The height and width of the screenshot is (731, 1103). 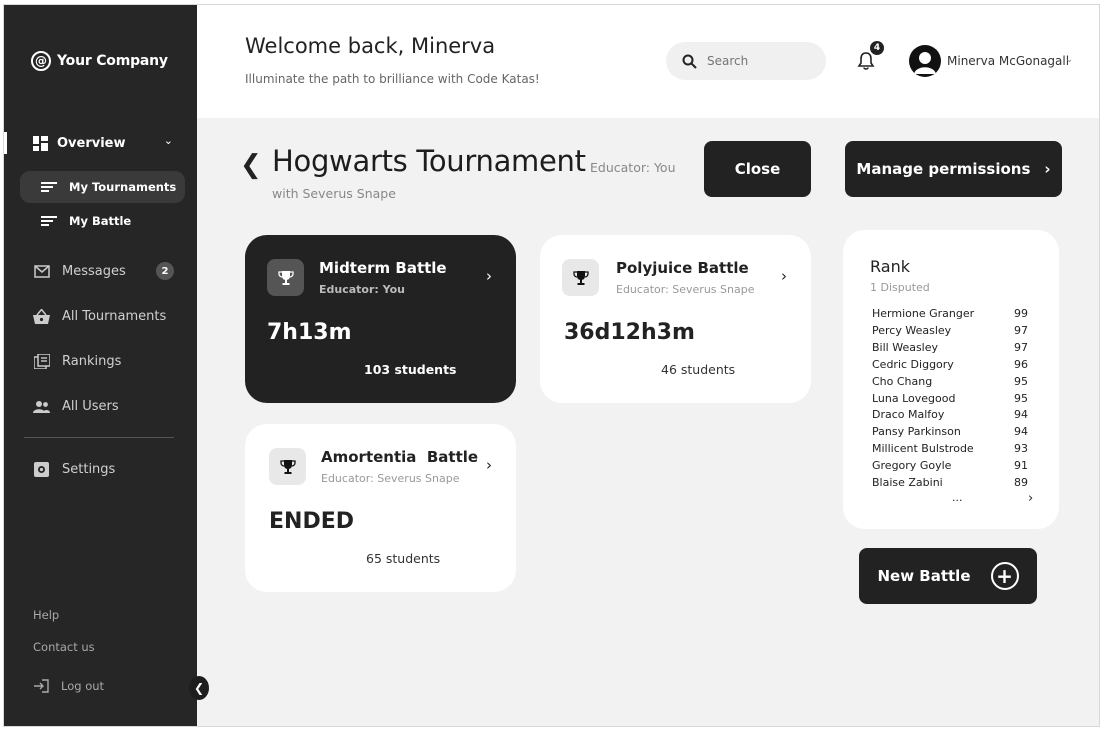 I want to click on rank-row: Gregory Goyle 91, so click(x=950, y=467).